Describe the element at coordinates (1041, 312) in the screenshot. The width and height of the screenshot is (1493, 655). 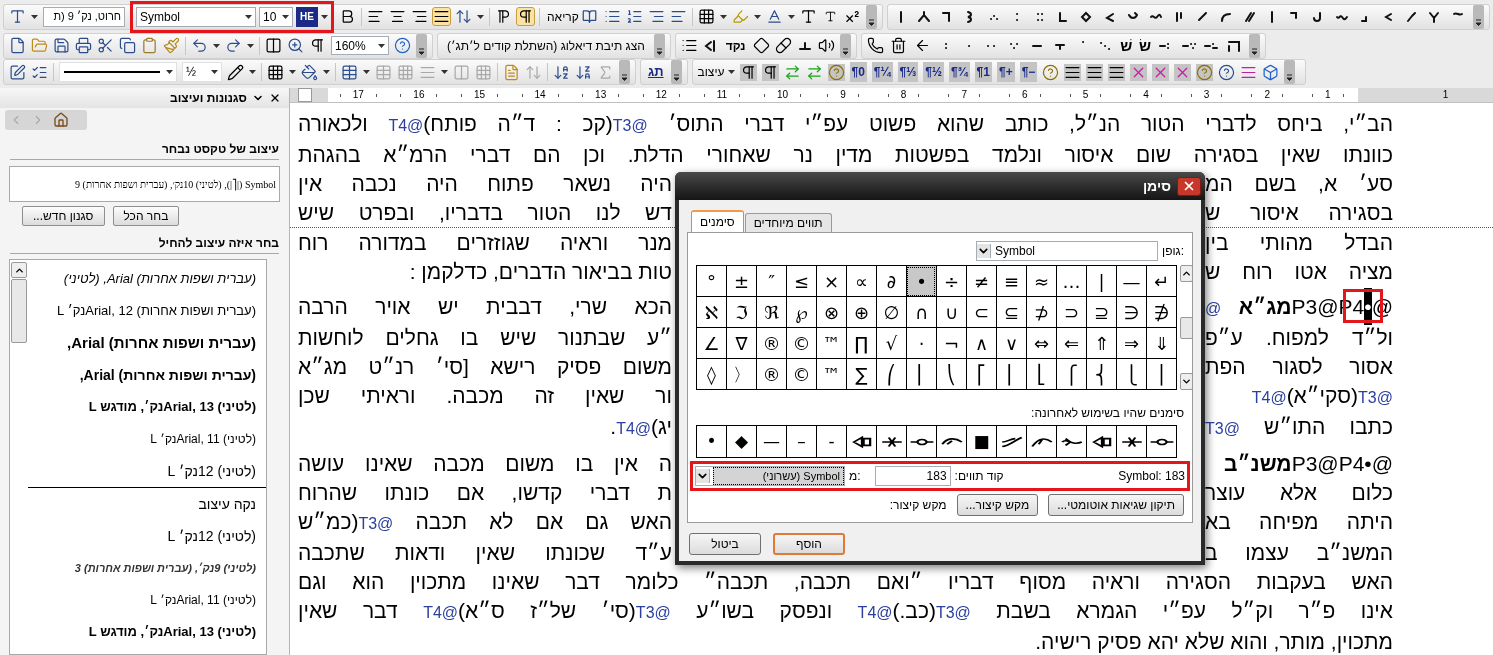
I see `symbol-cell: ⊄` at that location.